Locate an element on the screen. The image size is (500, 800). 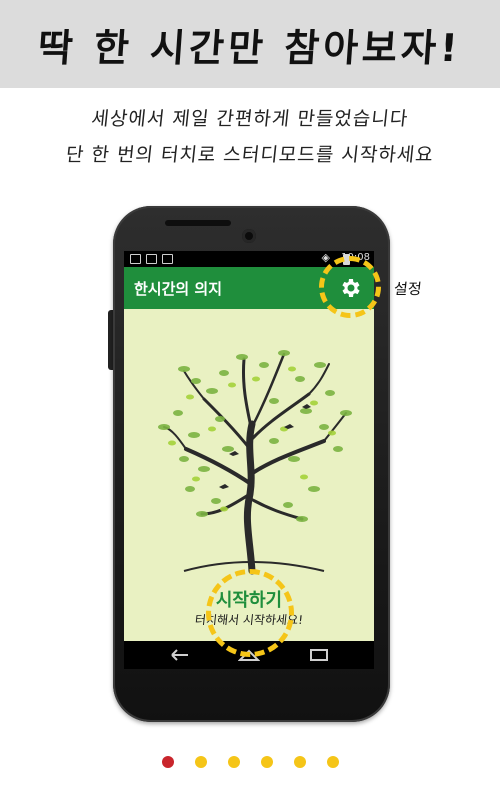
recents-button is located at coordinates (319, 655).